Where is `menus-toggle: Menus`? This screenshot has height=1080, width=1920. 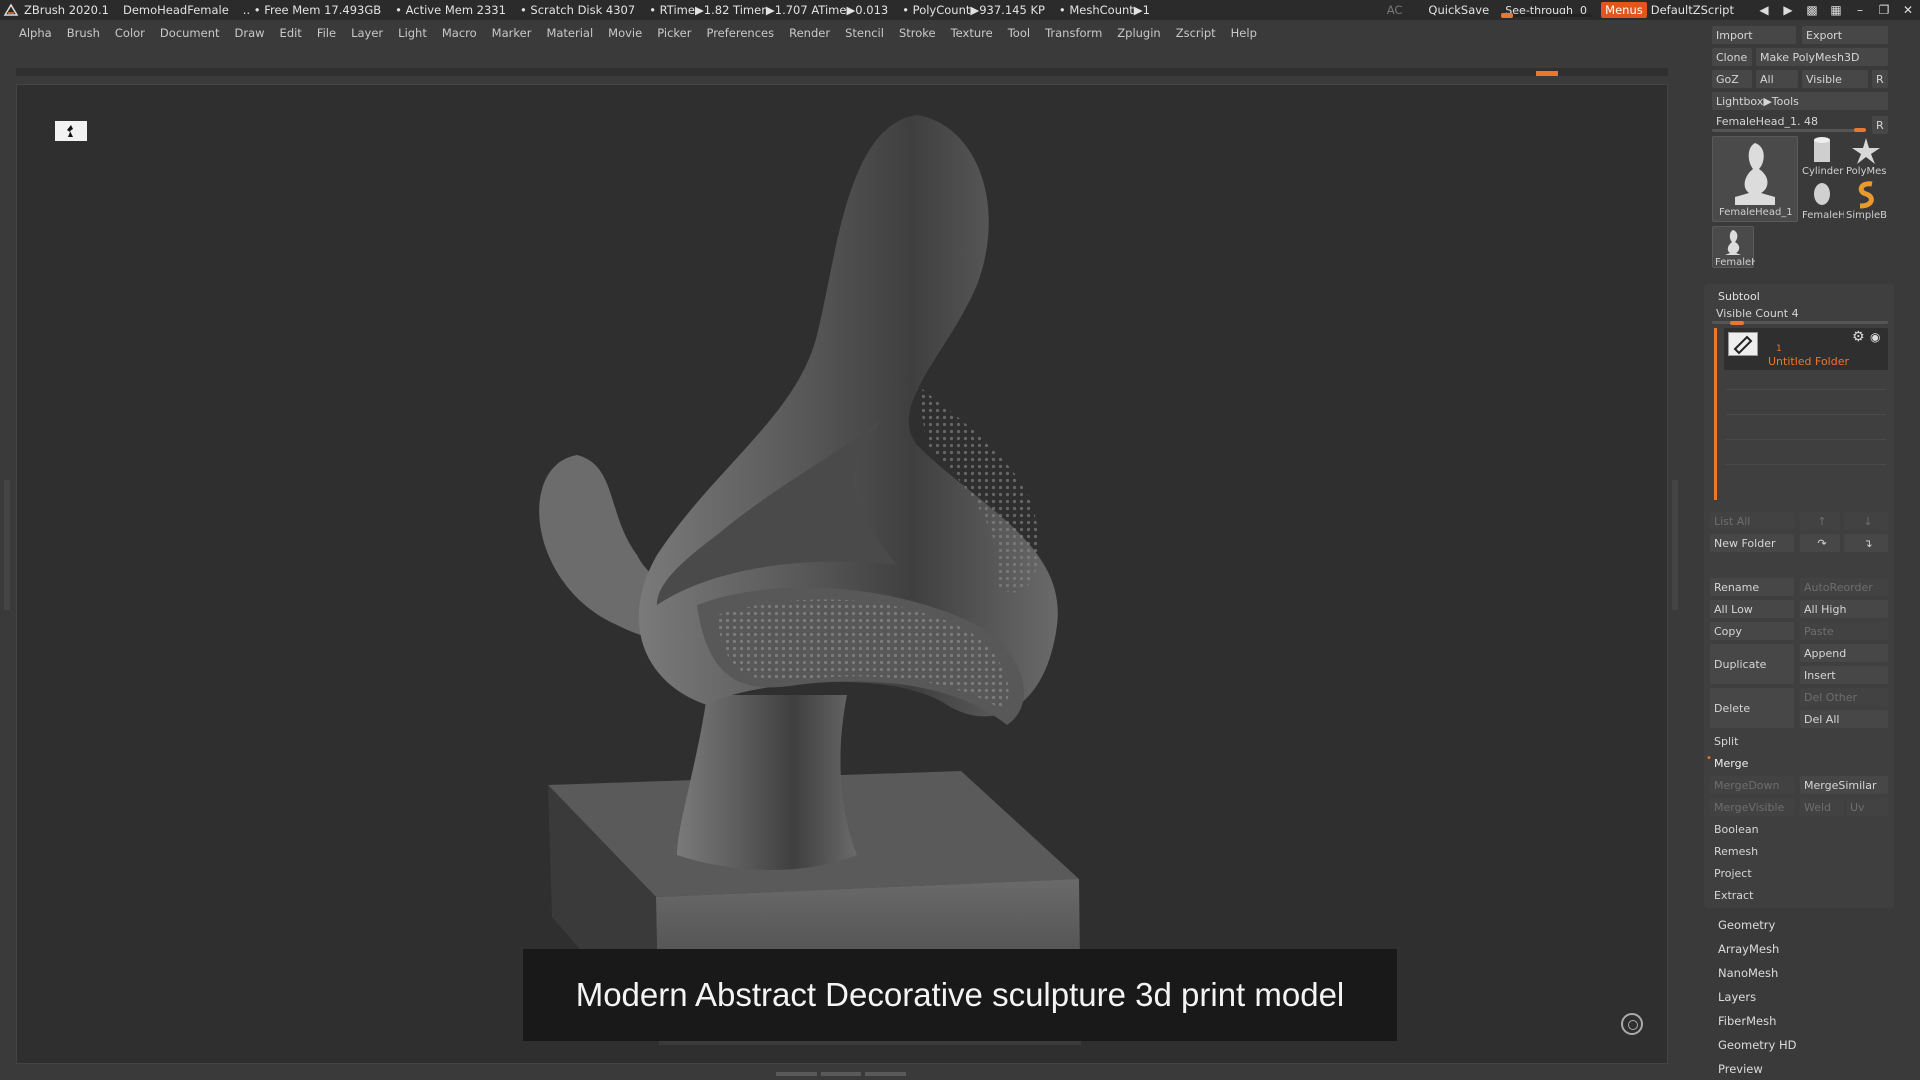 menus-toggle: Menus is located at coordinates (1624, 10).